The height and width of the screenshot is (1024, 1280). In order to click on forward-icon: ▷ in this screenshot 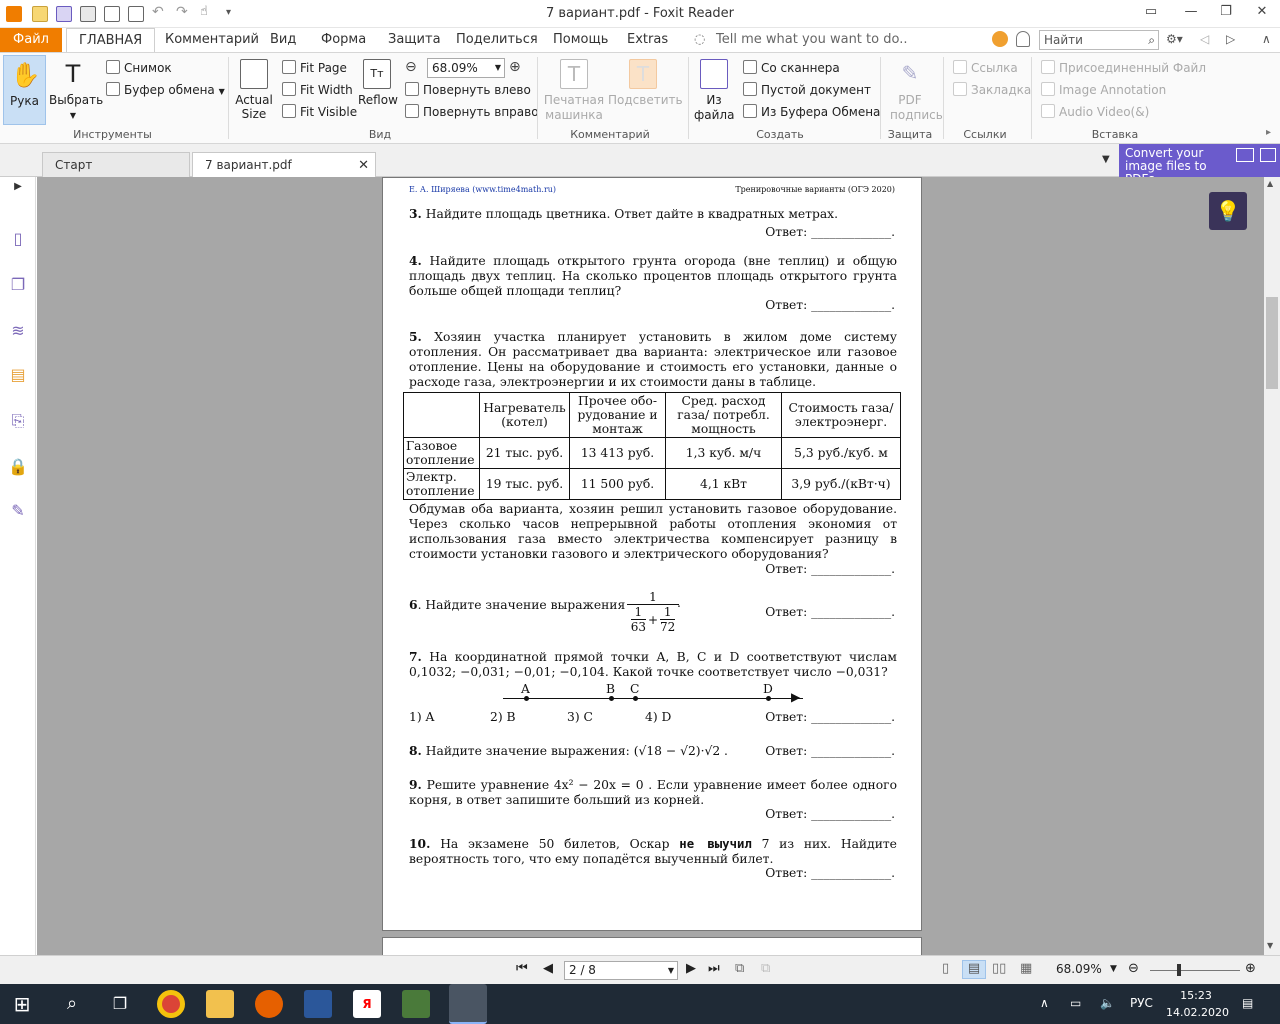, I will do `click(1230, 39)`.